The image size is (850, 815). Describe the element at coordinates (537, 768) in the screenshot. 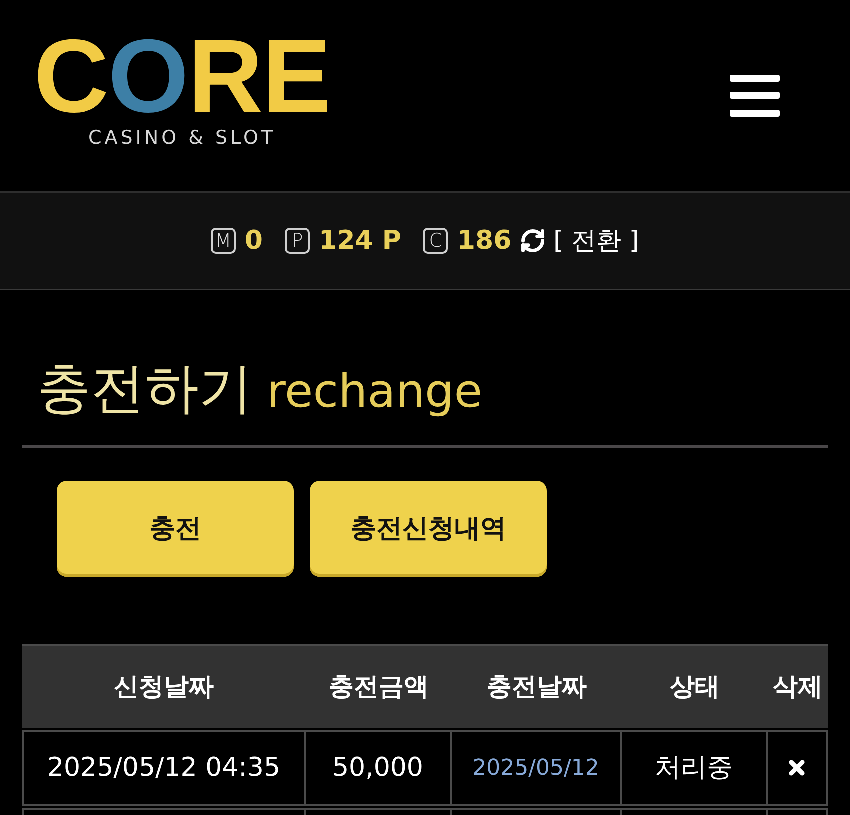

I see `table-cell: 2025/05/12` at that location.